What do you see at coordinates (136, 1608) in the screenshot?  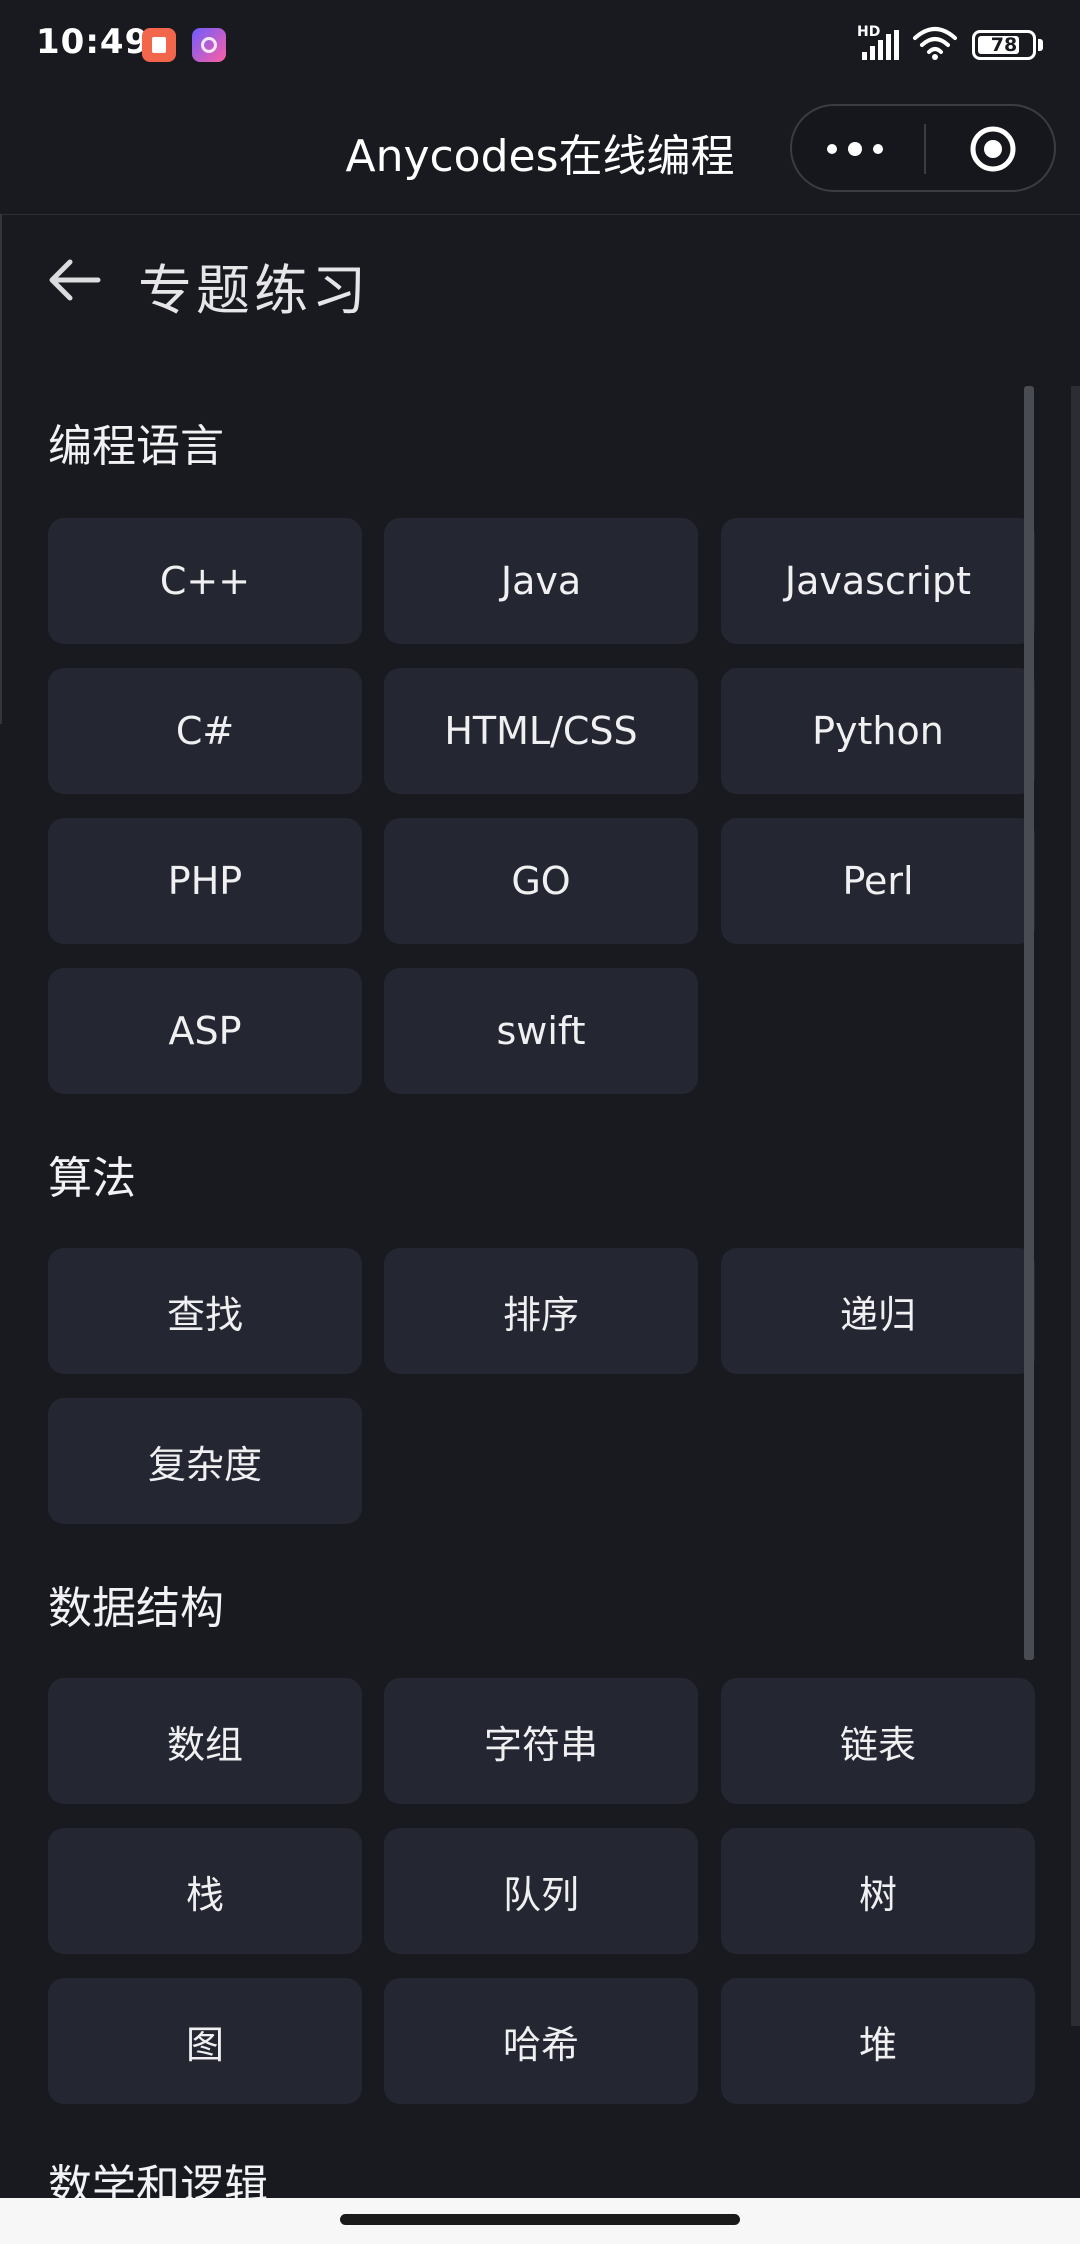 I see `section-title-data-structures: 数据结构` at bounding box center [136, 1608].